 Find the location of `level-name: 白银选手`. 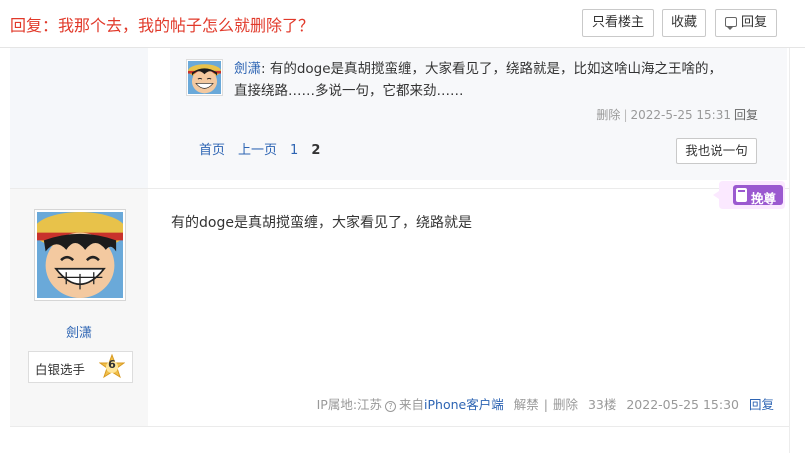

level-name: 白银选手 is located at coordinates (60, 369).